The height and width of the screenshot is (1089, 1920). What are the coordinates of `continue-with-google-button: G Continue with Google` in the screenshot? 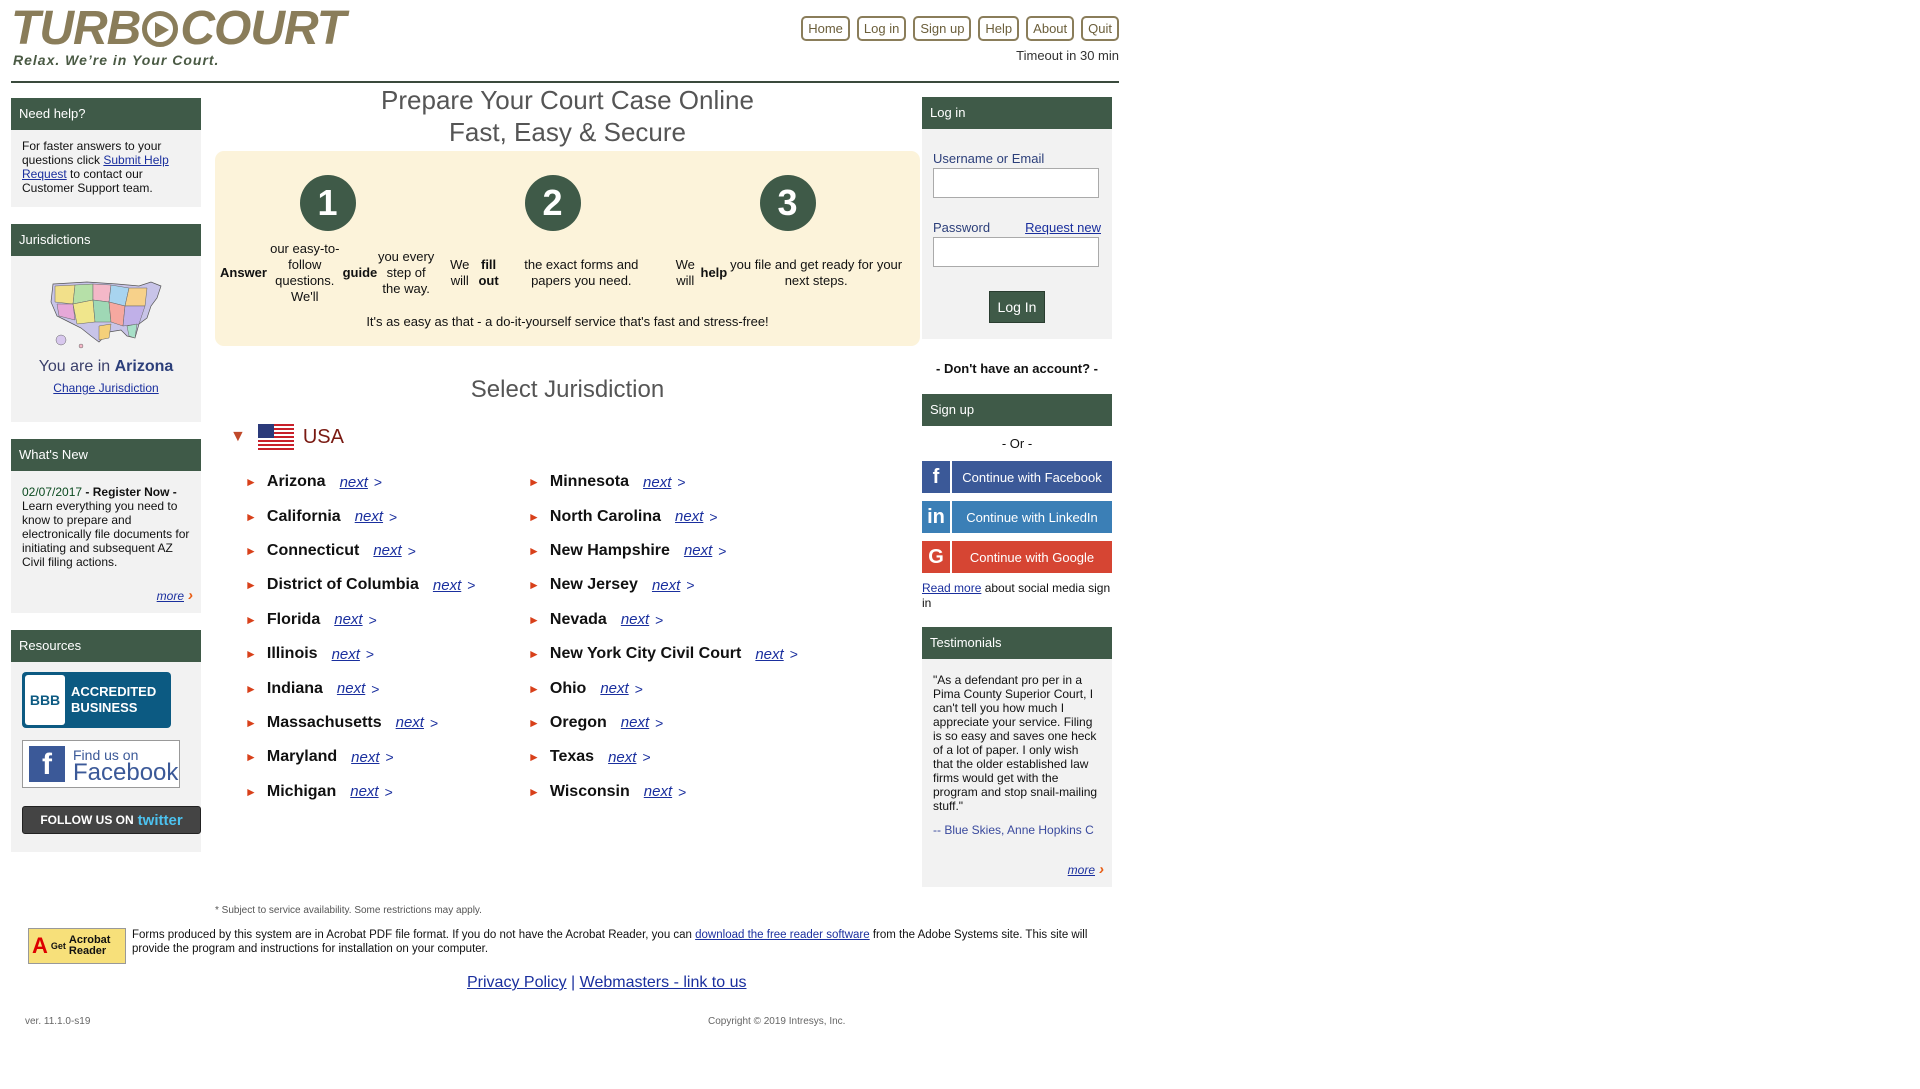 It's located at (1017, 557).